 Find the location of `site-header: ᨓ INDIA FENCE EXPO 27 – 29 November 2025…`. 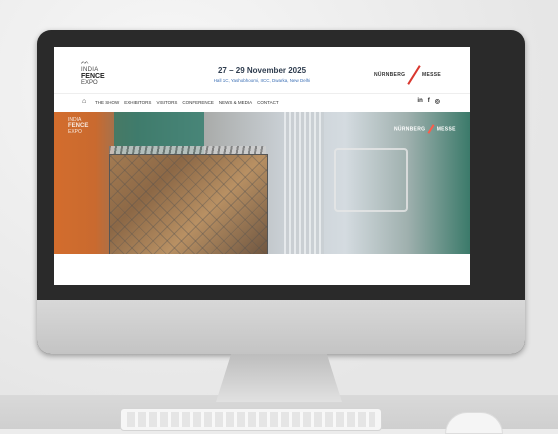

site-header: ᨓ INDIA FENCE EXPO 27 – 29 November 2025… is located at coordinates (262, 69).